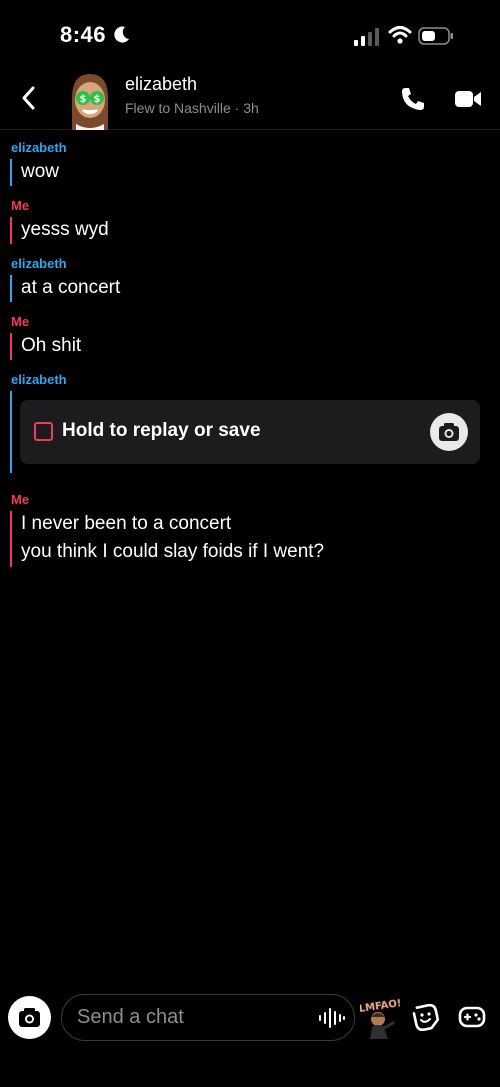 The height and width of the screenshot is (1087, 500). Describe the element at coordinates (435, 36) in the screenshot. I see `battery-icon` at that location.